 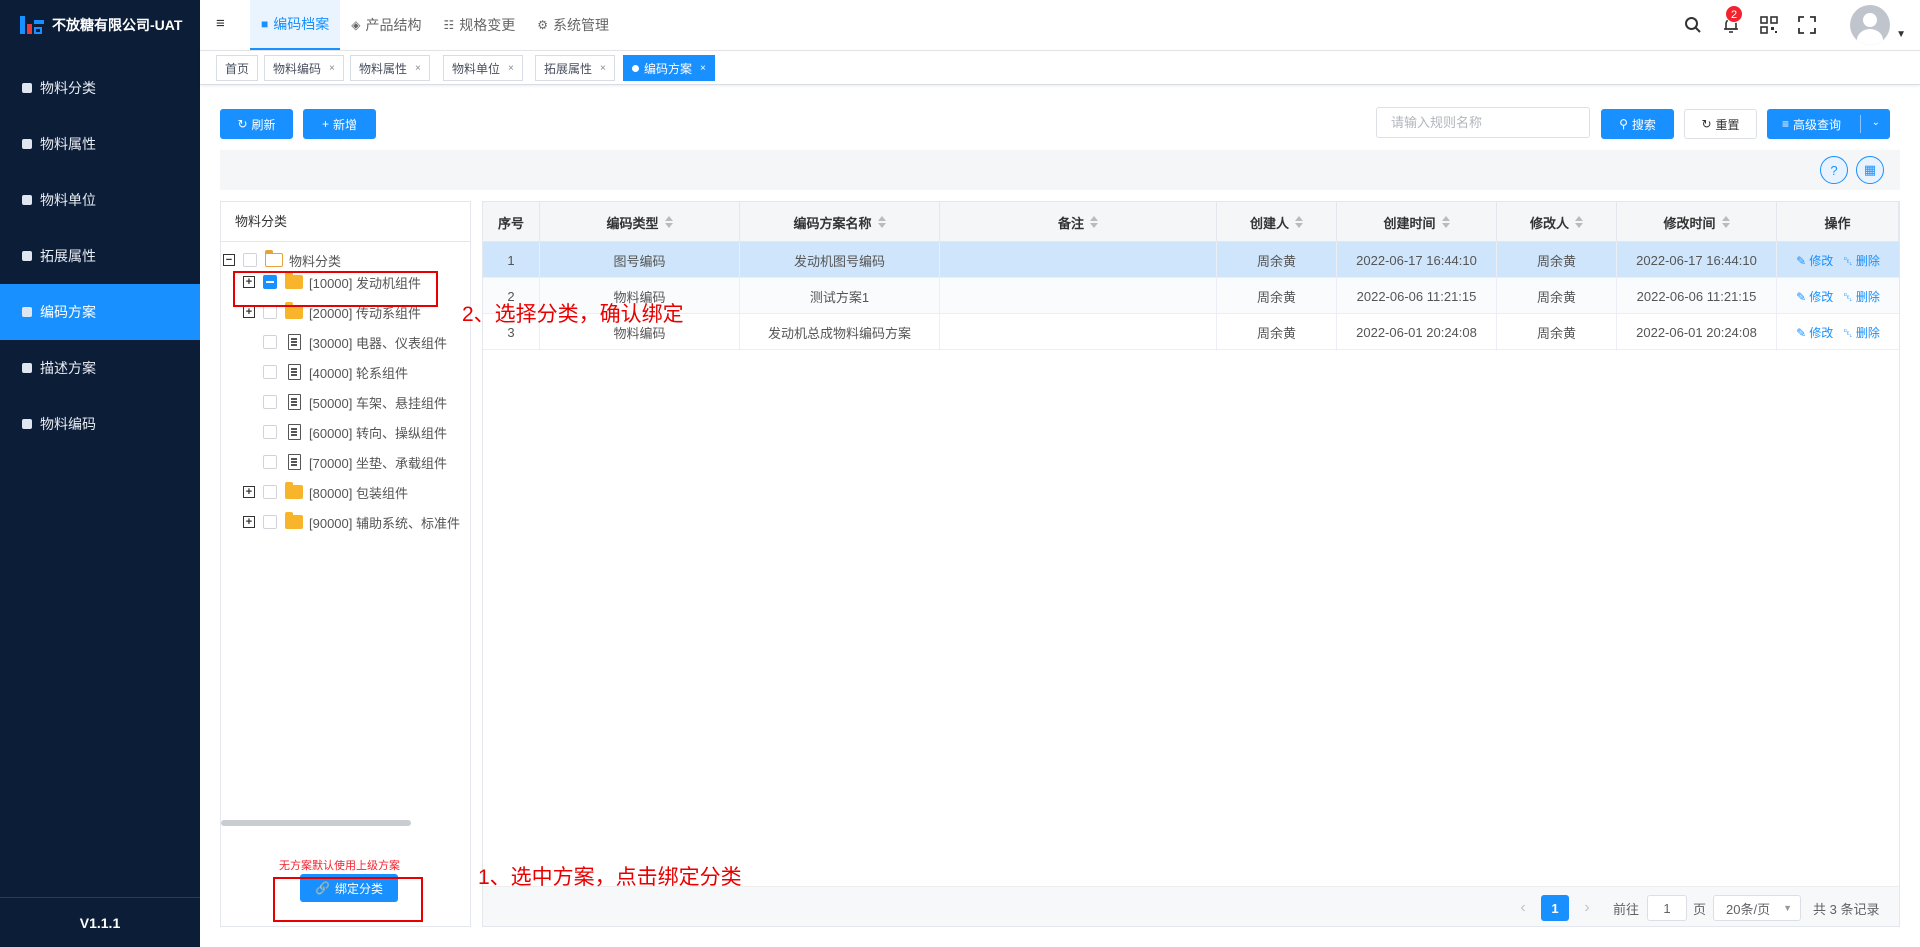 What do you see at coordinates (1834, 170) in the screenshot?
I see `help-icon: ?` at bounding box center [1834, 170].